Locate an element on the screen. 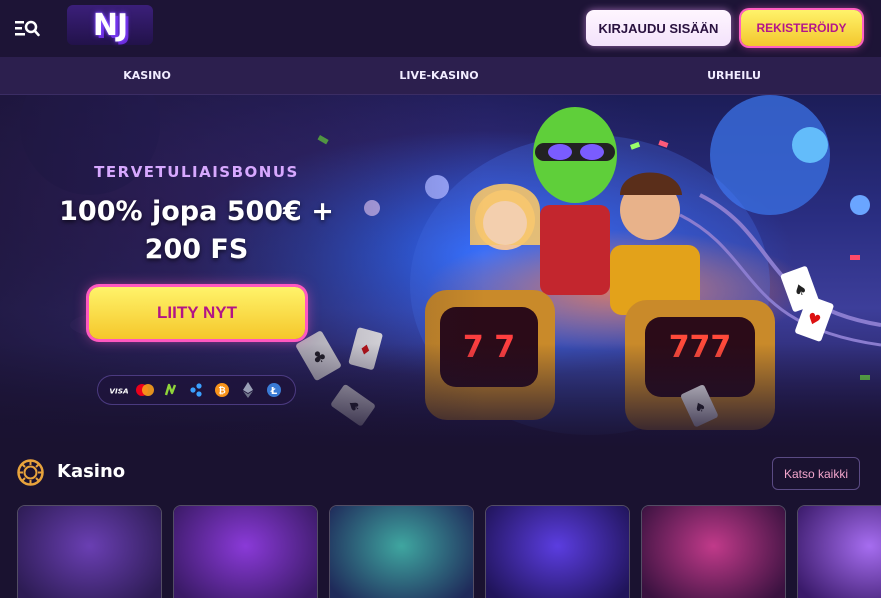 The height and width of the screenshot is (598, 881). logo-text: NJ is located at coordinates (110, 25).